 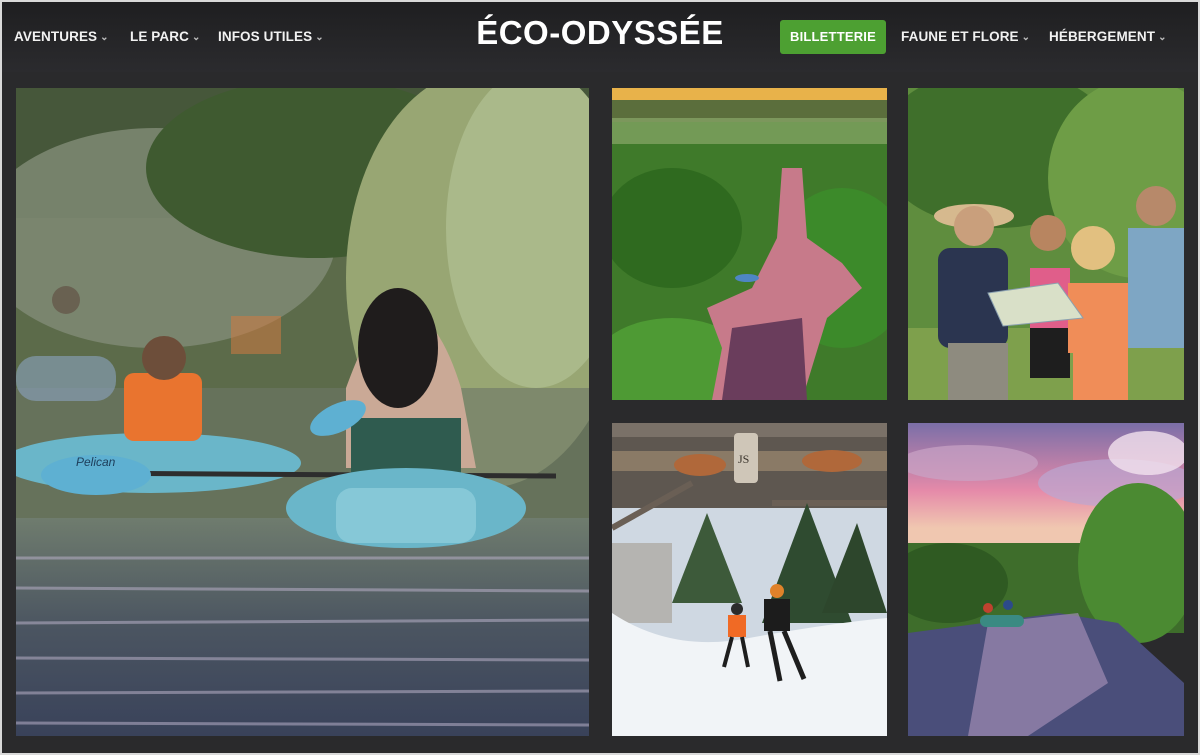 What do you see at coordinates (1046, 579) in the screenshot?
I see `canoe-sunset-photo` at bounding box center [1046, 579].